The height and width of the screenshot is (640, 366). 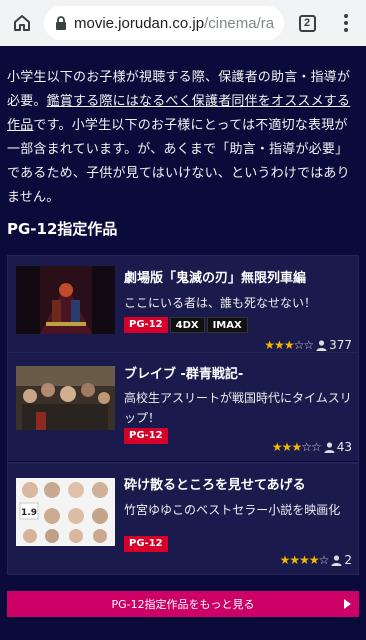 I want to click on format-tag-4dx: 4DX, so click(x=187, y=325).